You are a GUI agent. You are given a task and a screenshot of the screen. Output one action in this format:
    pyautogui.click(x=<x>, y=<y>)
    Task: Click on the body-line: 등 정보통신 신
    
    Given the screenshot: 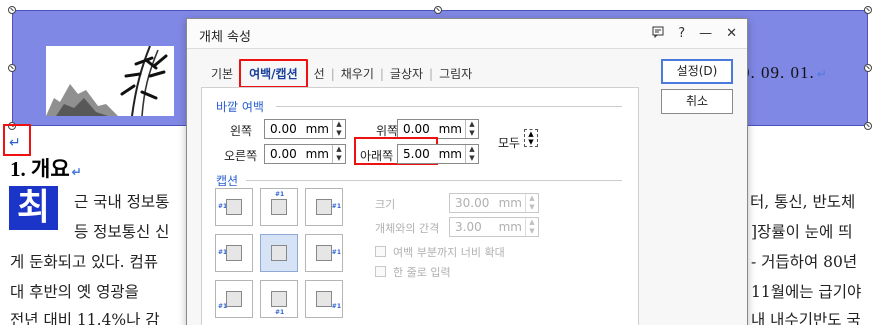 What is the action you would take?
    pyautogui.click(x=122, y=232)
    